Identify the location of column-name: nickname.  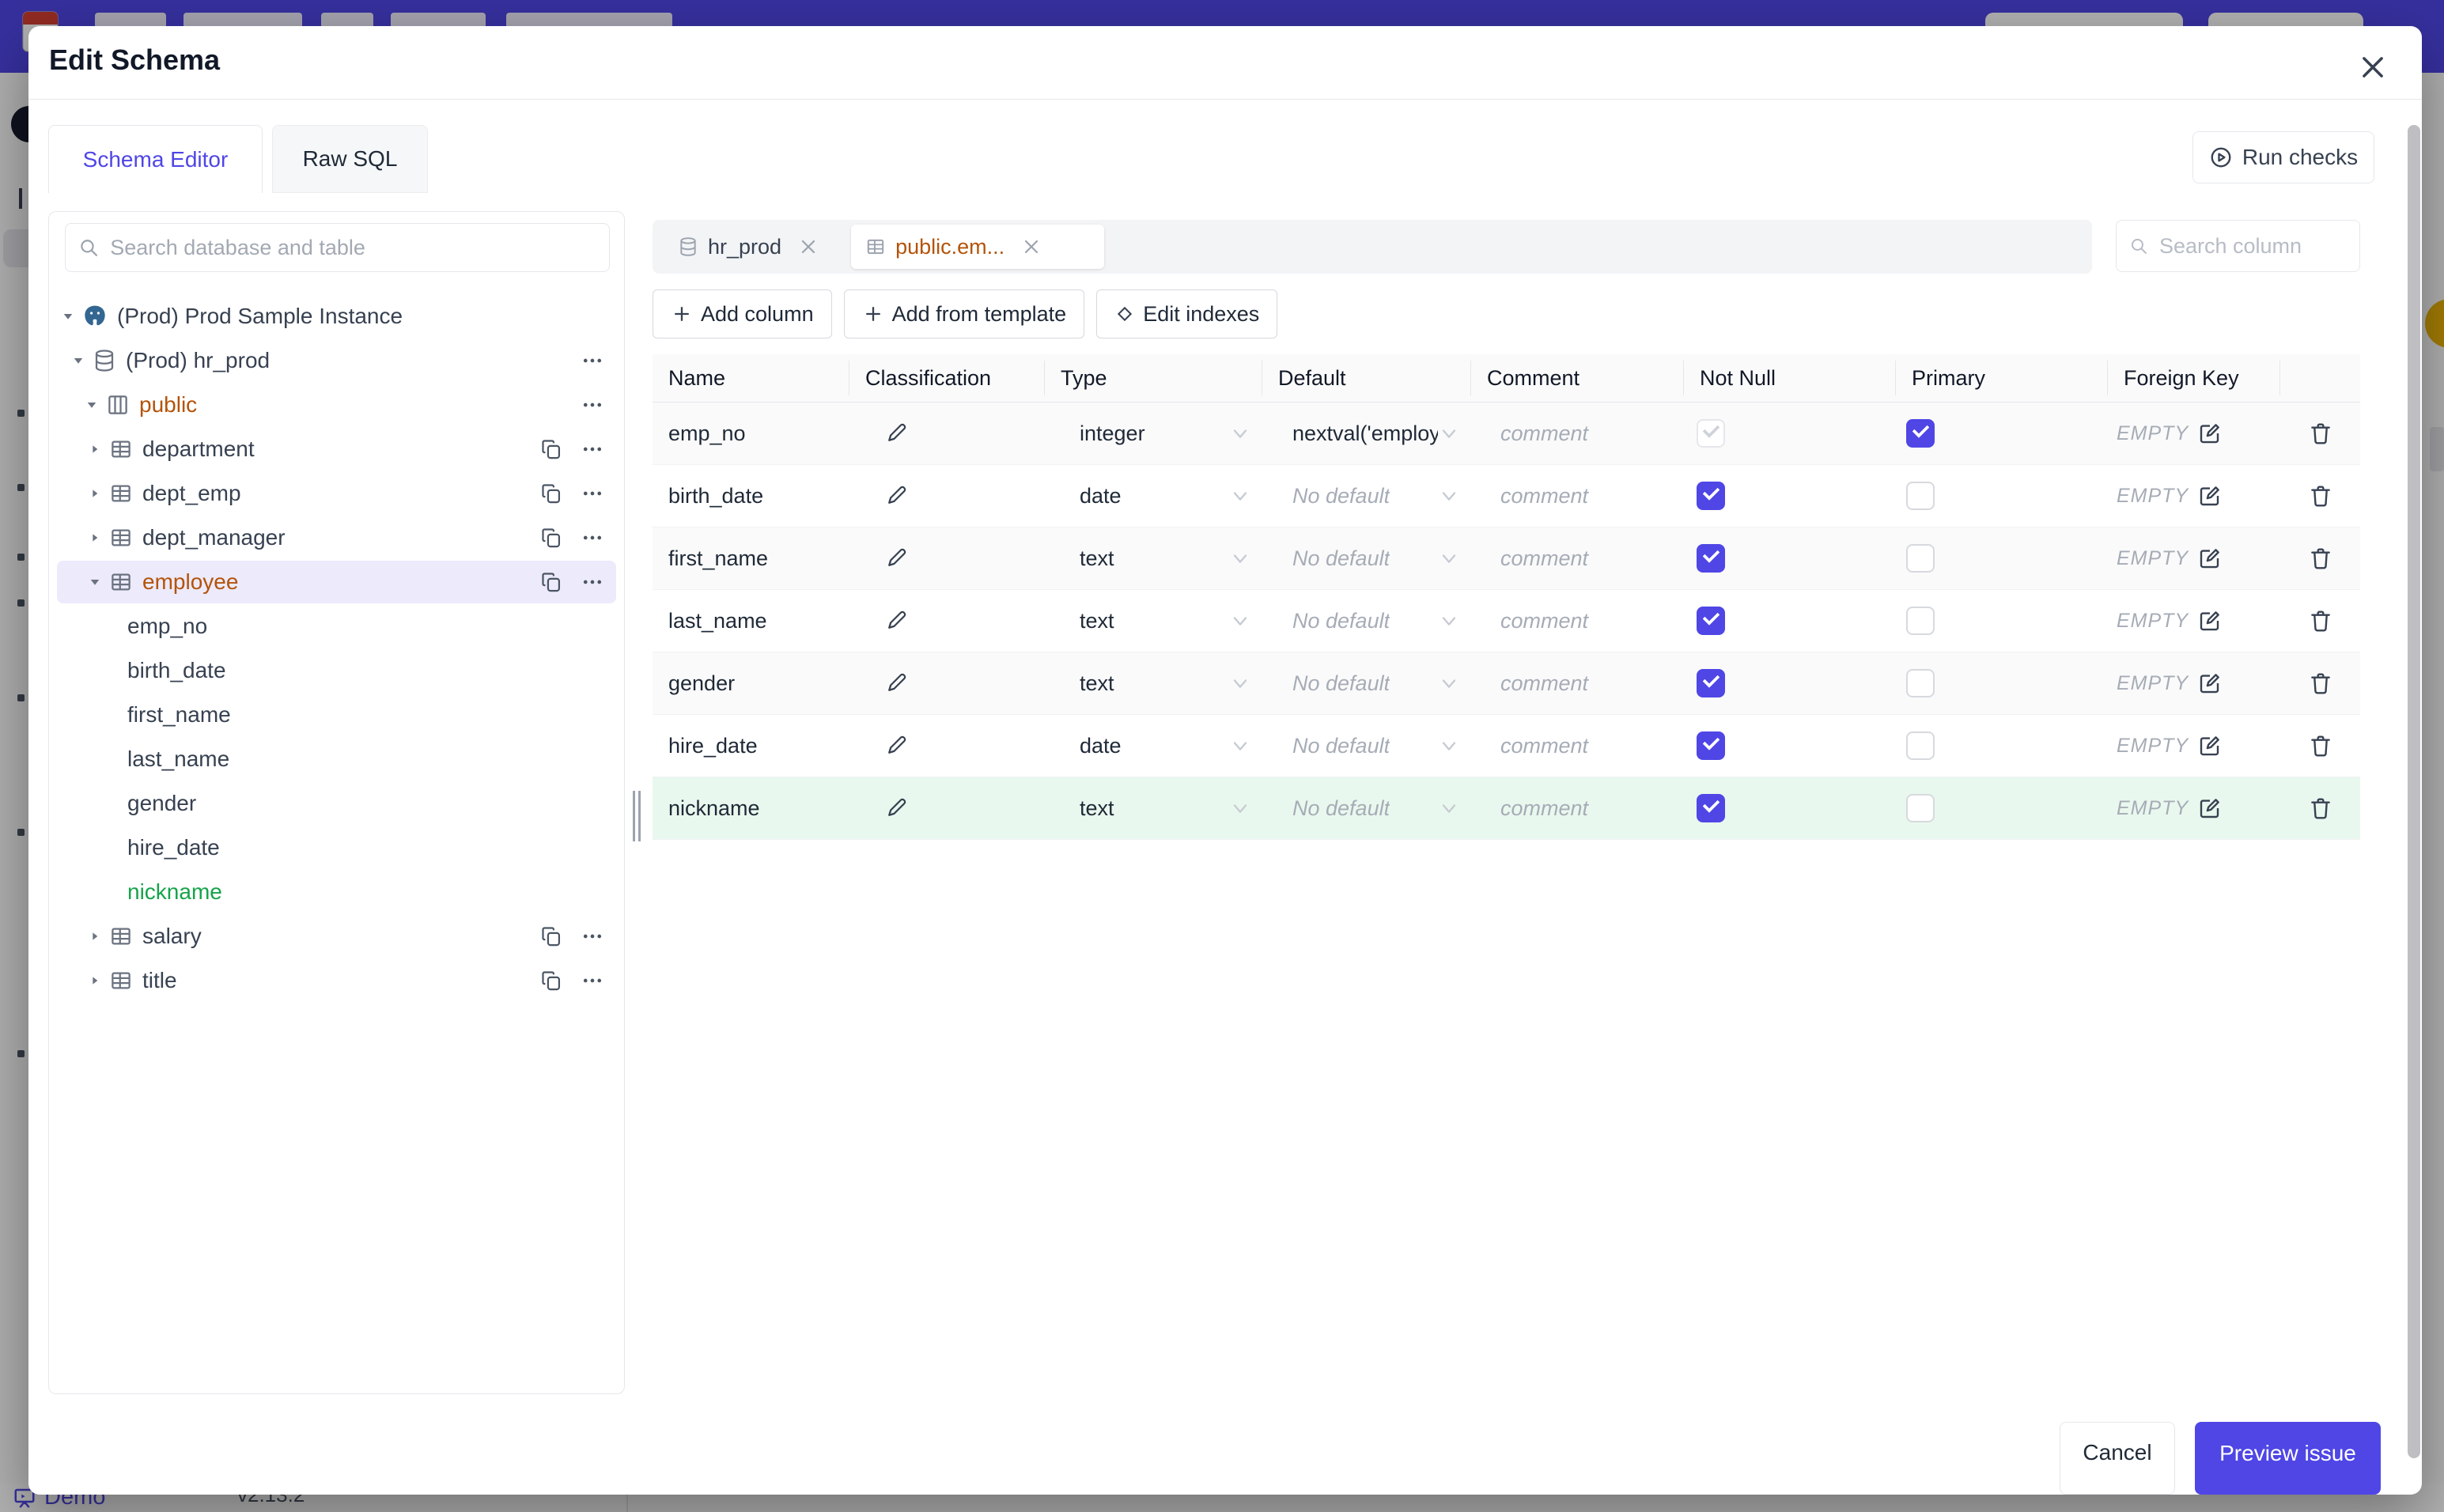
(751, 808).